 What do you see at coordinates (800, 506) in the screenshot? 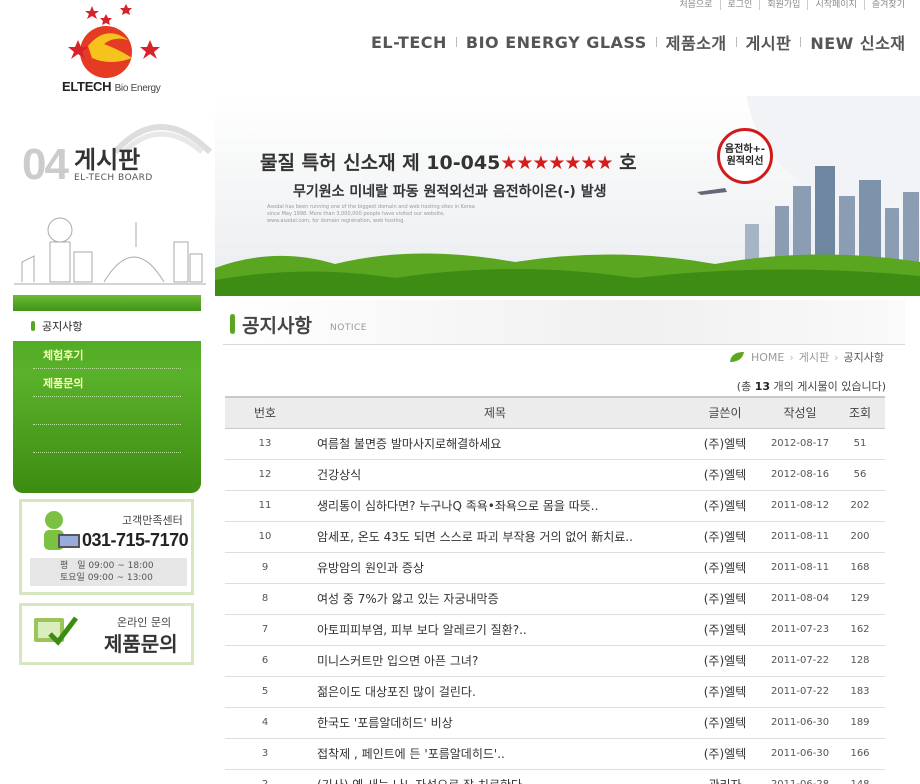
I see `post-date: 2011-08-12` at bounding box center [800, 506].